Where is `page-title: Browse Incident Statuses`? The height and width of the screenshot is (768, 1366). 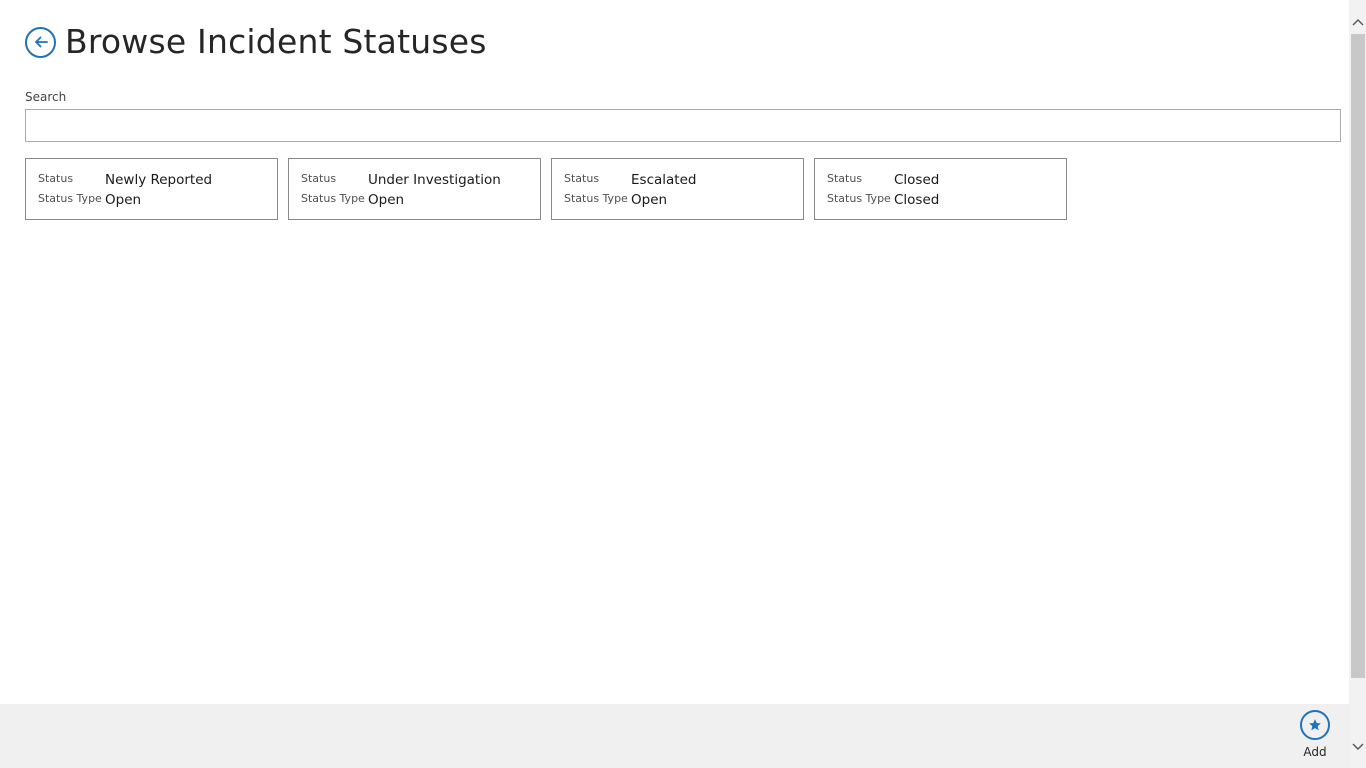 page-title: Browse Incident Statuses is located at coordinates (276, 41).